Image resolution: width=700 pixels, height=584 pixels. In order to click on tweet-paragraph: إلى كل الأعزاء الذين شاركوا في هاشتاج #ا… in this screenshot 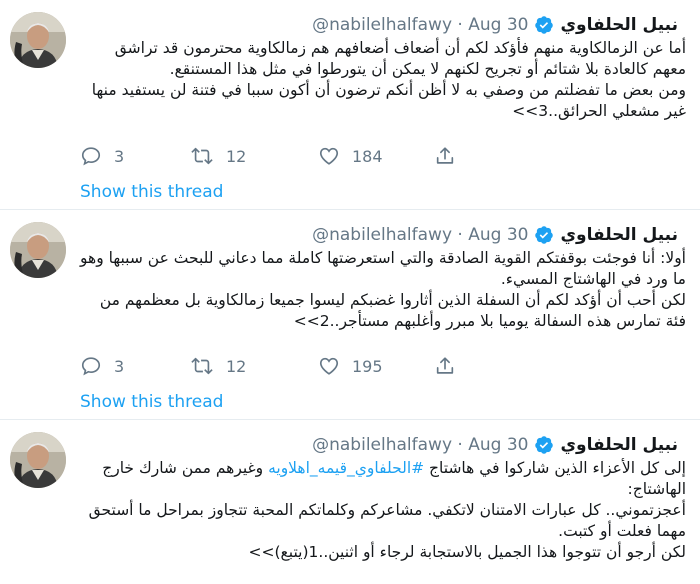, I will do `click(394, 478)`.